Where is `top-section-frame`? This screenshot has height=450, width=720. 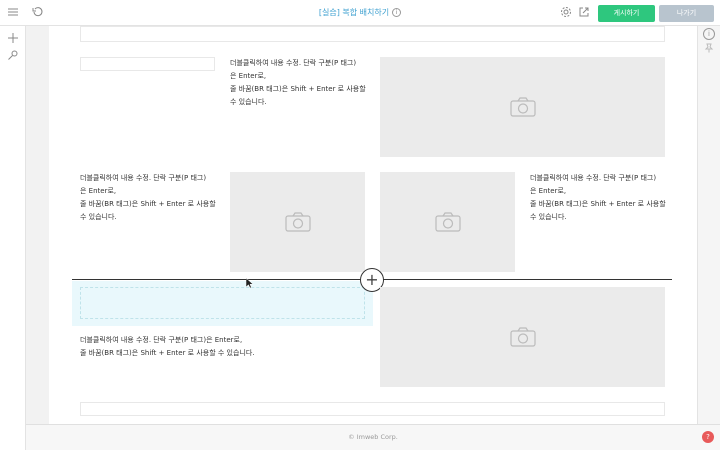
top-section-frame is located at coordinates (372, 34).